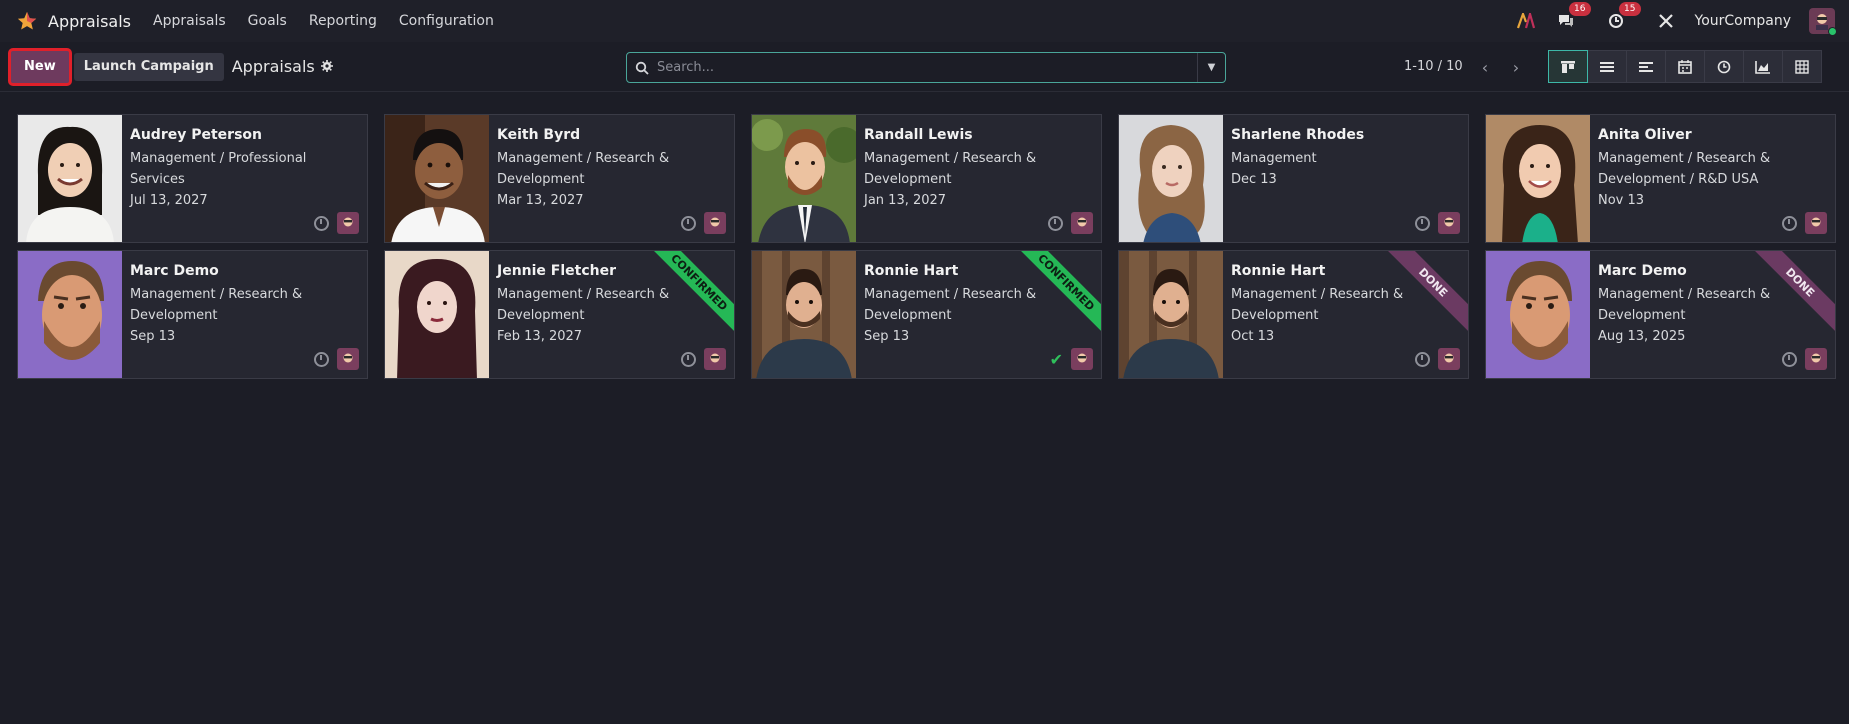 This screenshot has height=724, width=1849. I want to click on ai-logo-icon, so click(1526, 21).